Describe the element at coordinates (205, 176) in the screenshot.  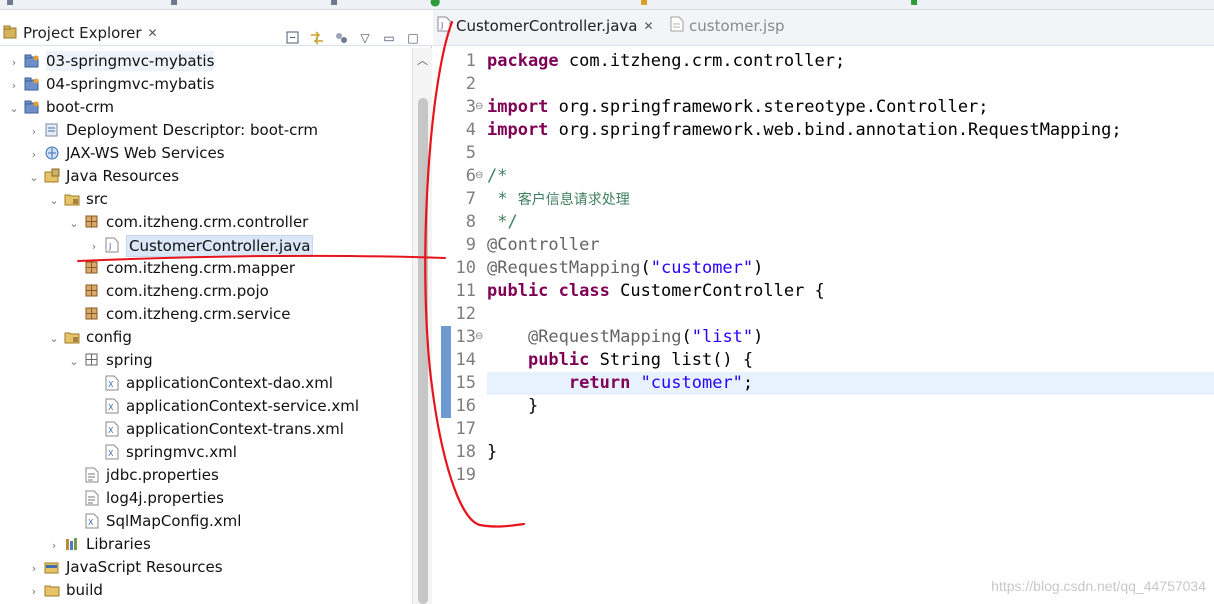
I see `tree-item: ⌄ Java Resources` at that location.